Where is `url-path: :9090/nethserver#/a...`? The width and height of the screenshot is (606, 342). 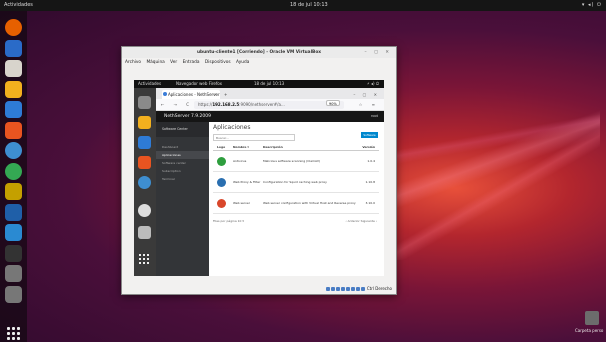 url-path: :9090/nethserver#/a... is located at coordinates (262, 104).